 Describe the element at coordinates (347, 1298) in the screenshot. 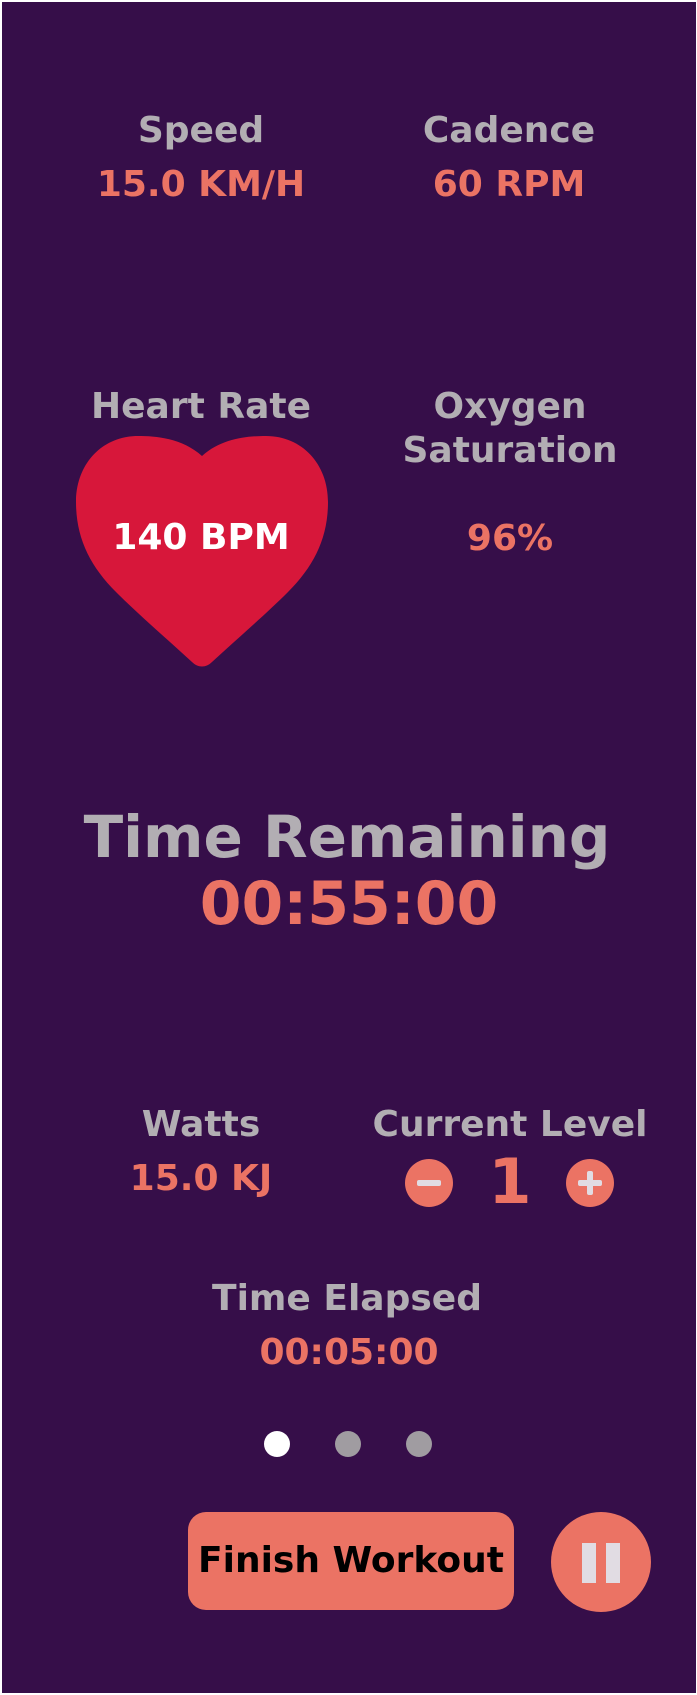

I see `time-elapsed-label: Time Elapsed` at that location.